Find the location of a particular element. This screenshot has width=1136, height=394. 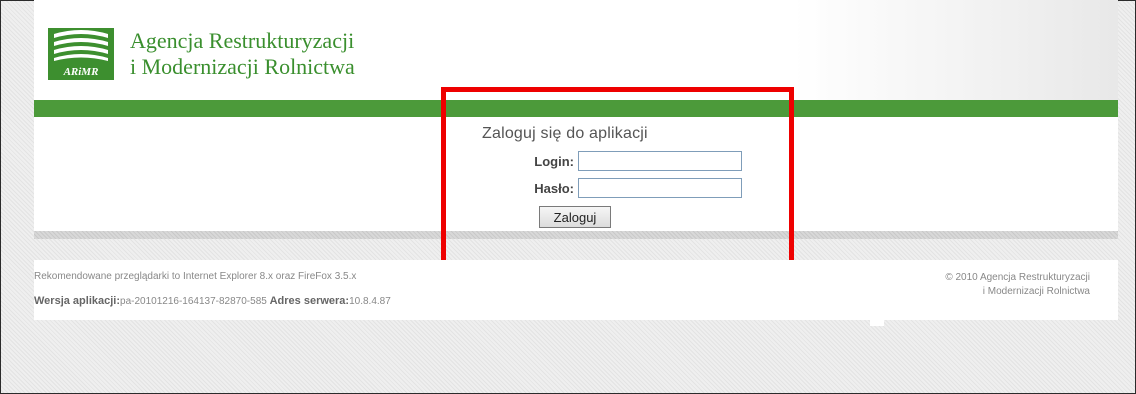

version-label: Wersja aplikacji: is located at coordinates (77, 301).